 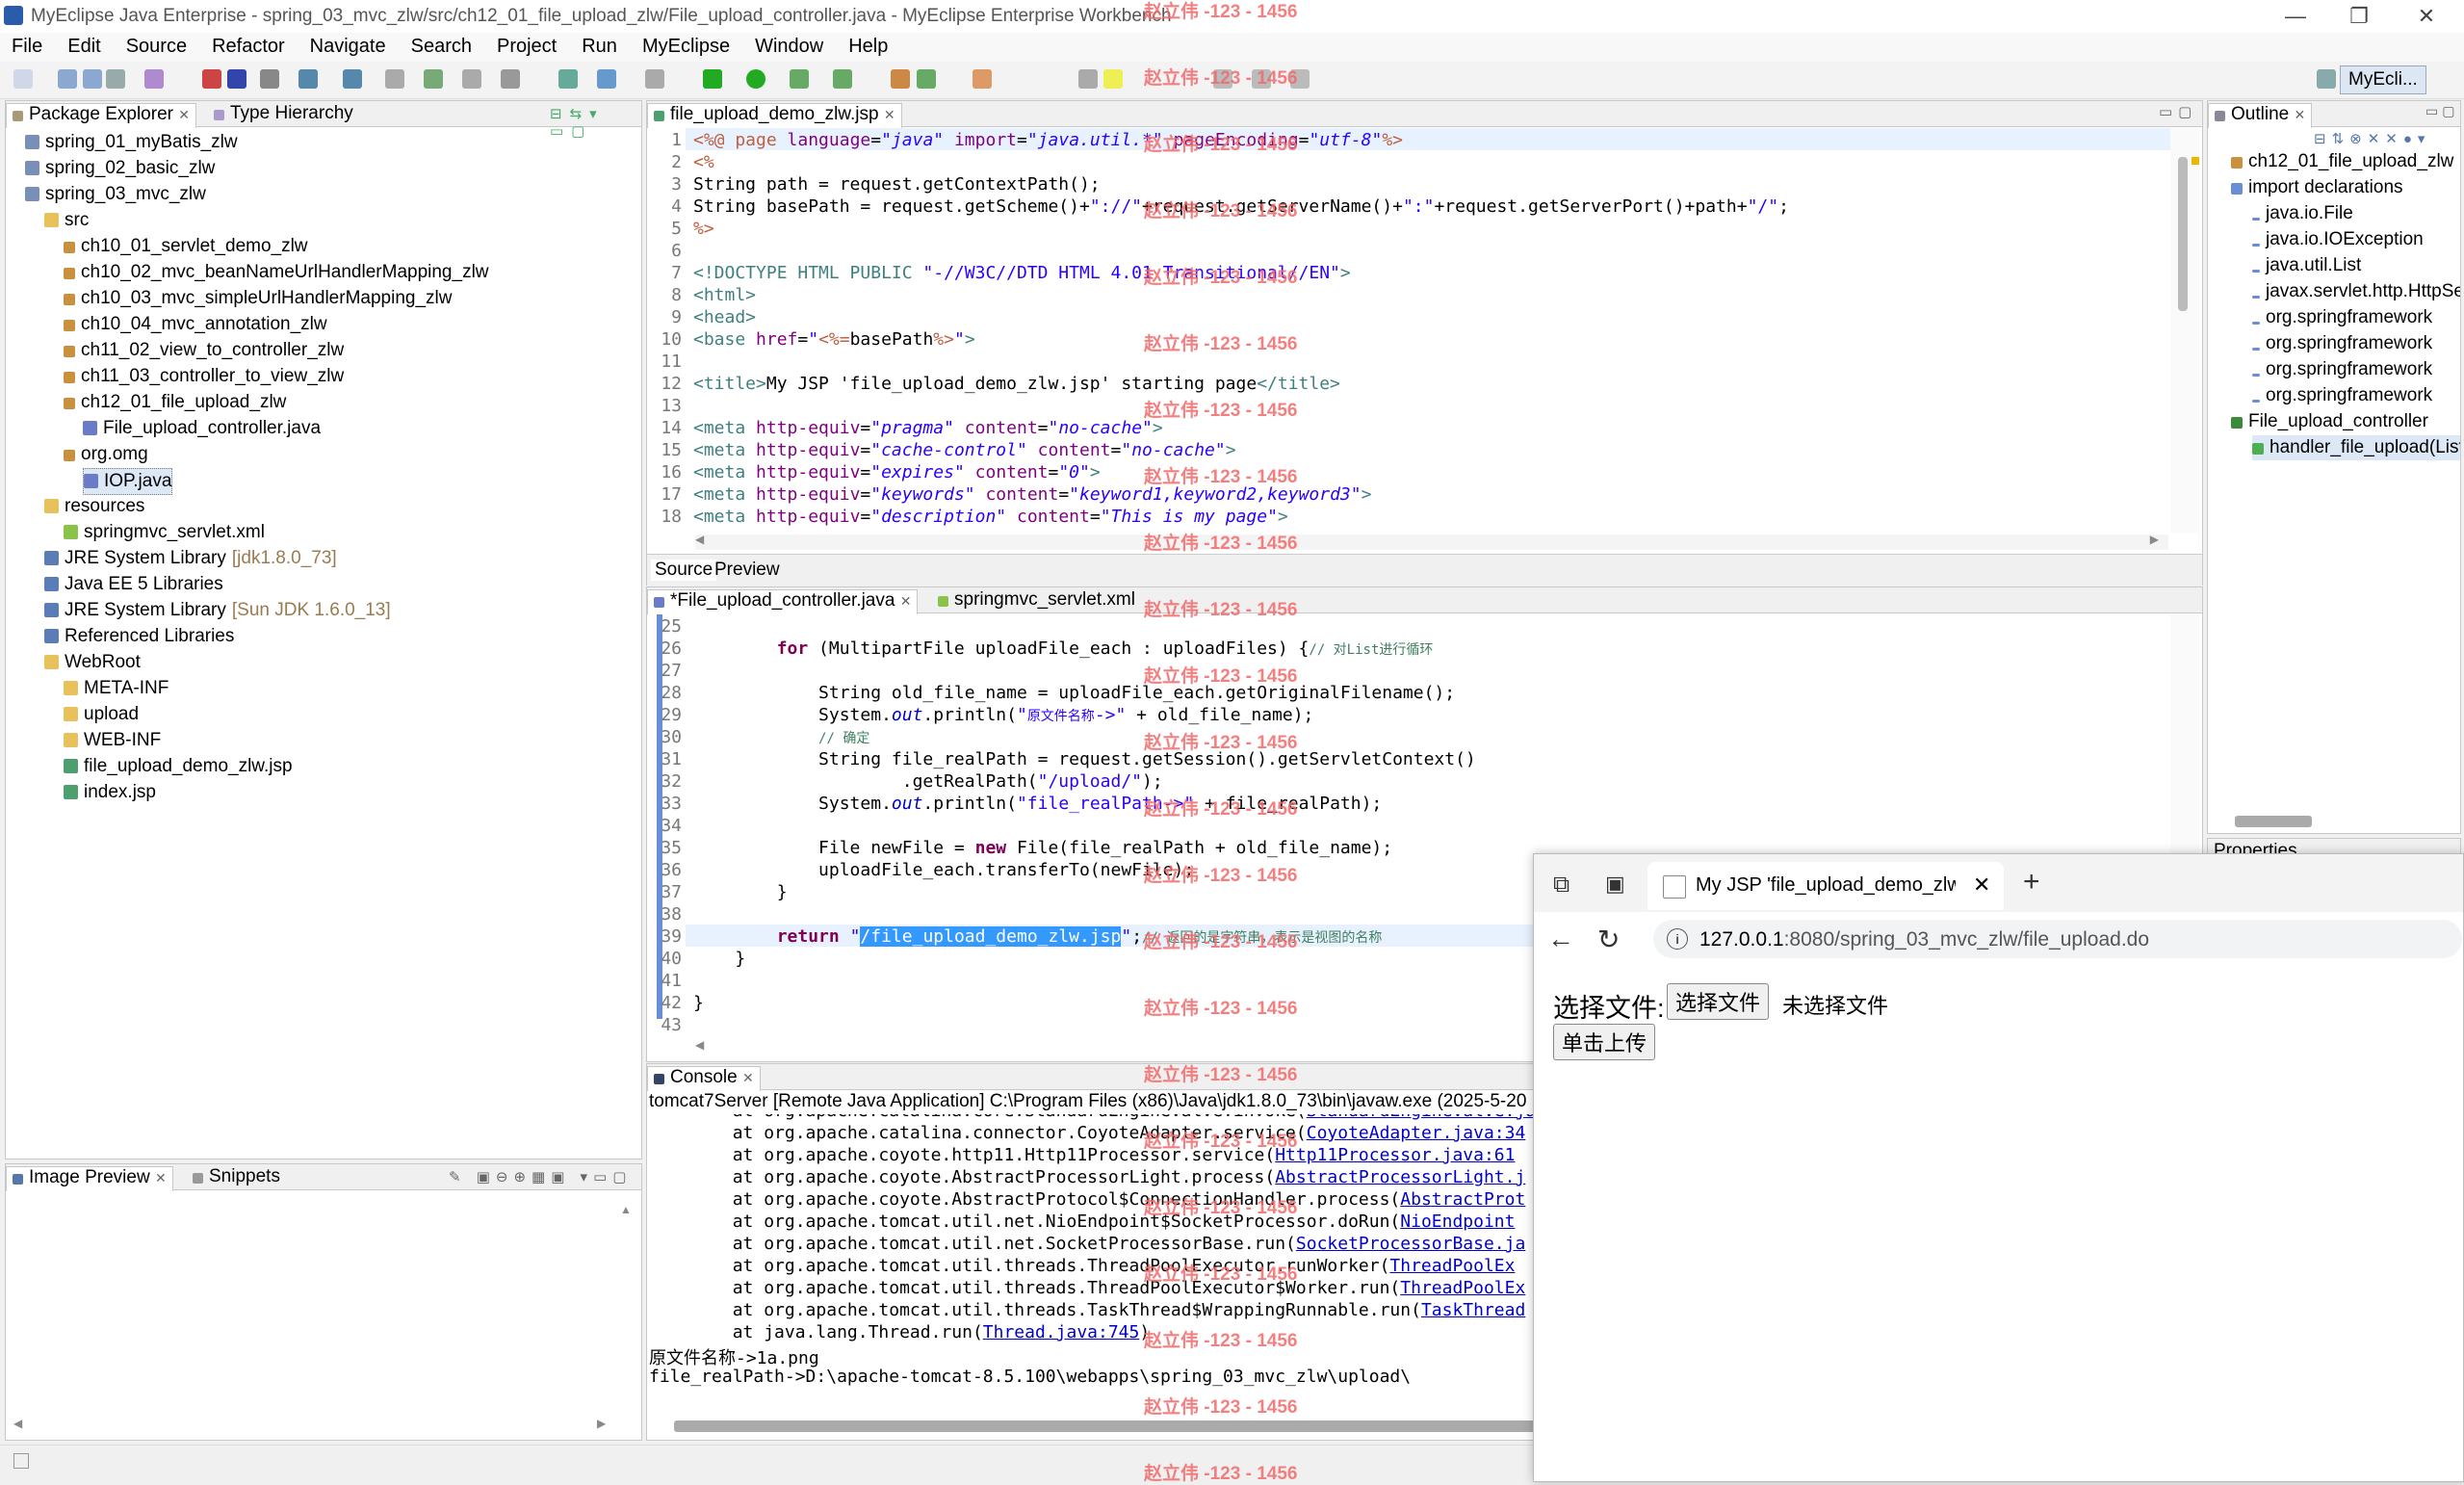 I want to click on vertical-scrollbar, so click(x=2184, y=330).